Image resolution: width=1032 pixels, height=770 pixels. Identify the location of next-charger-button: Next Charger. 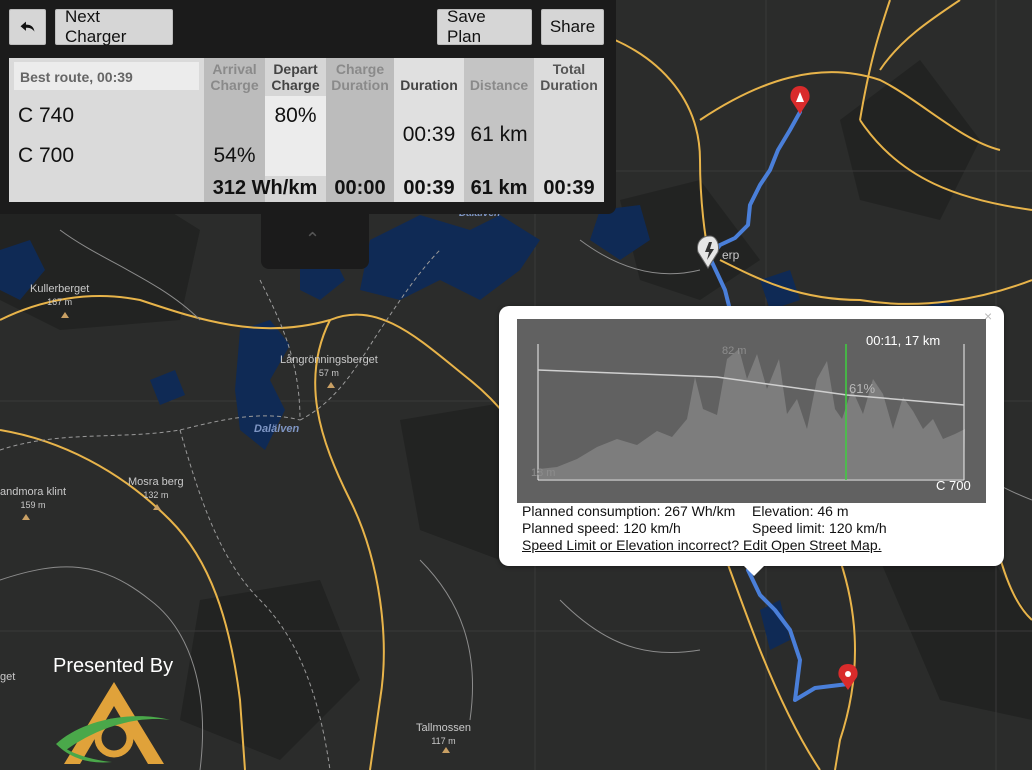
(114, 26).